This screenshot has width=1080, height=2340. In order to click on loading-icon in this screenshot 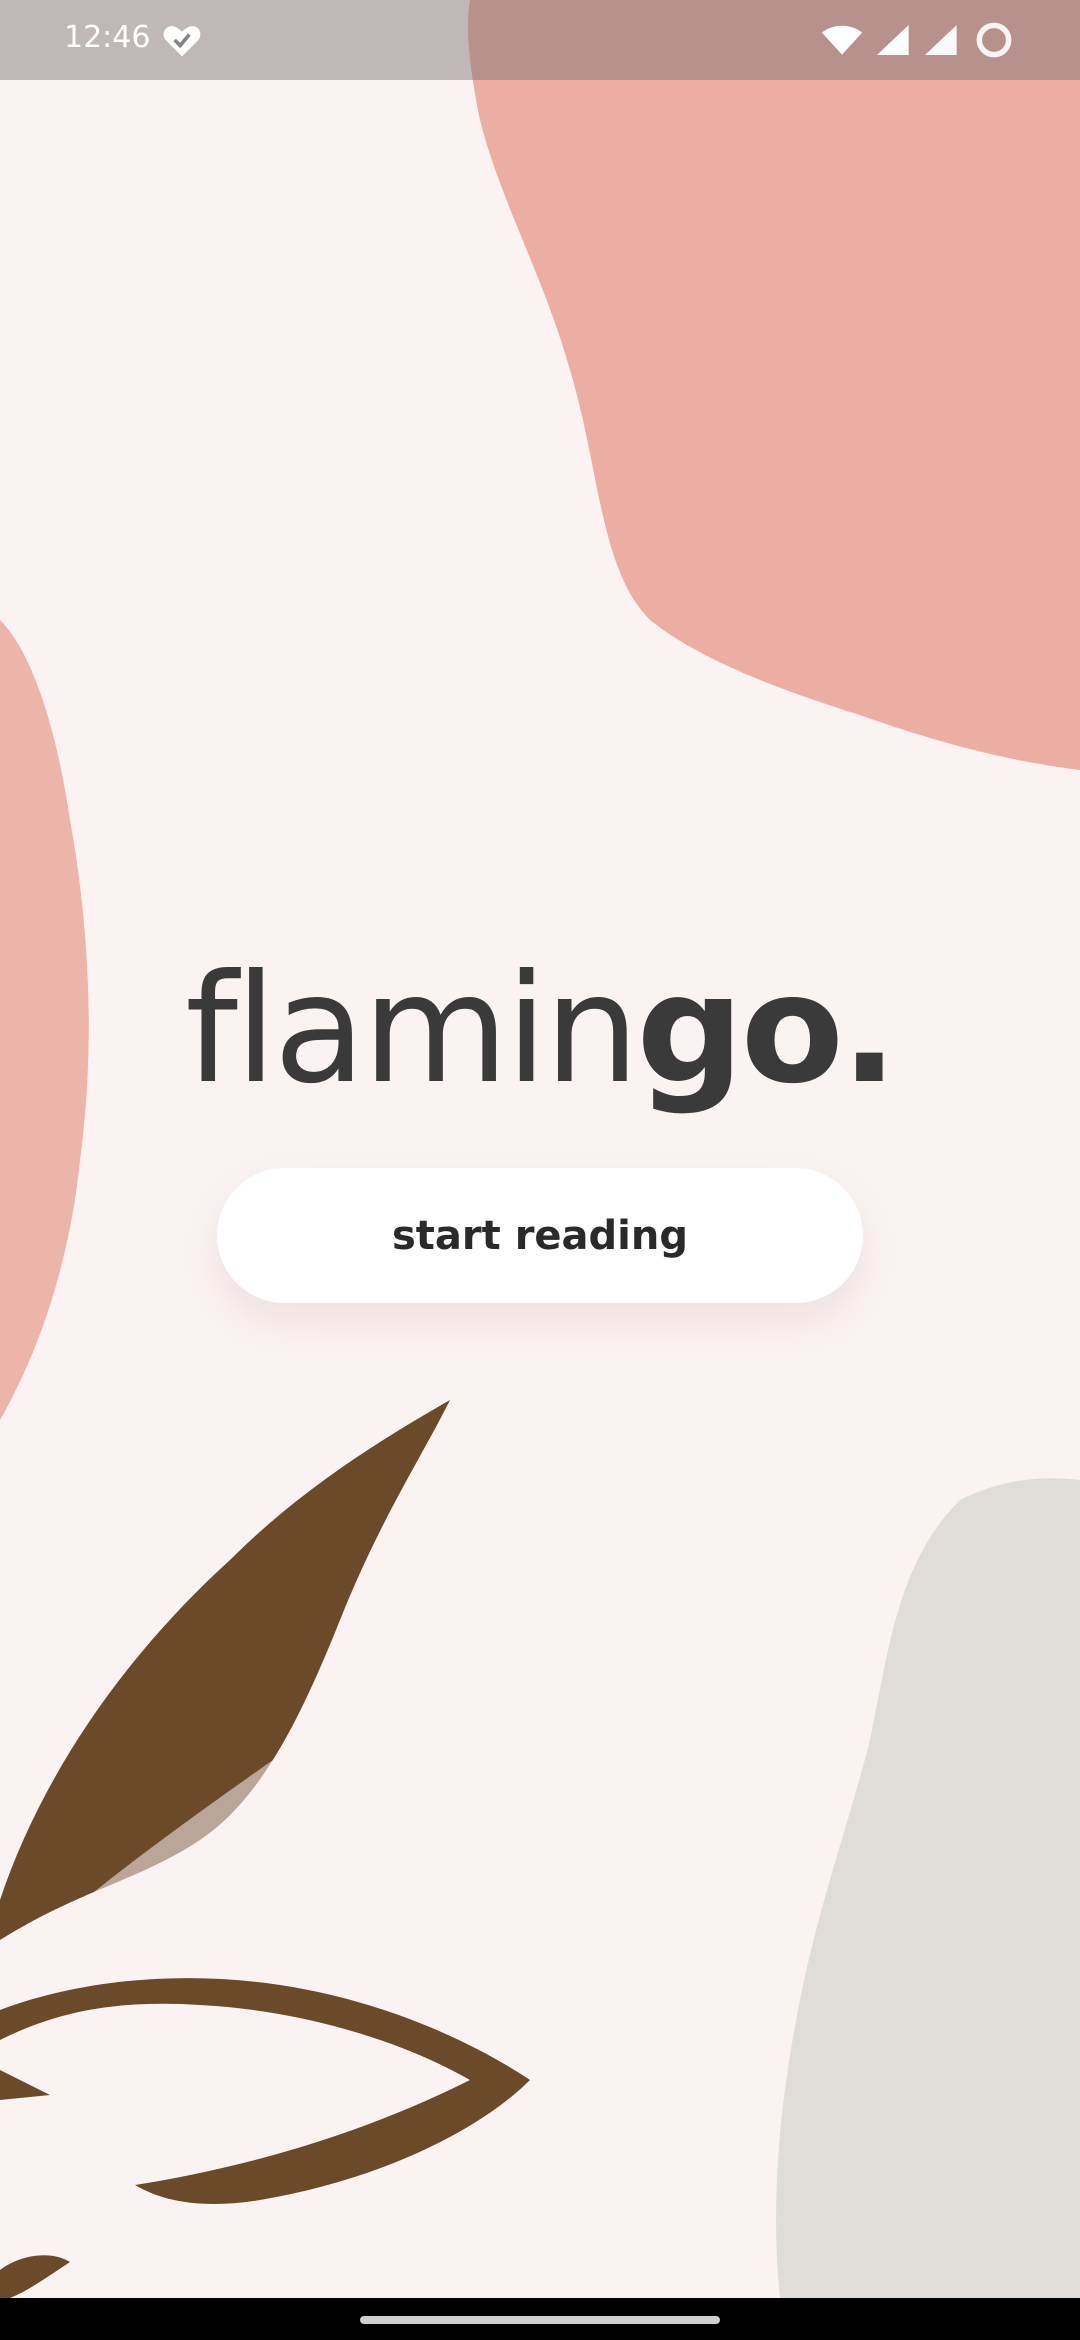, I will do `click(994, 40)`.